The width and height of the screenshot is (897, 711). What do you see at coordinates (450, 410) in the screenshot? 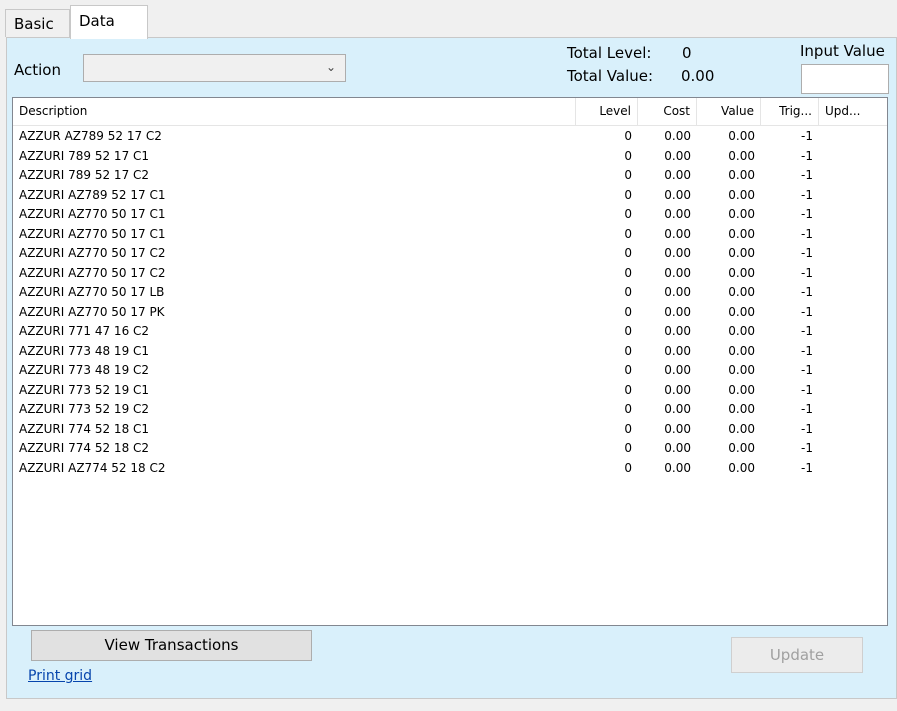
I see `table-row: AZZURI 773 52 19 C2 0 0.00 0.00 -1` at bounding box center [450, 410].